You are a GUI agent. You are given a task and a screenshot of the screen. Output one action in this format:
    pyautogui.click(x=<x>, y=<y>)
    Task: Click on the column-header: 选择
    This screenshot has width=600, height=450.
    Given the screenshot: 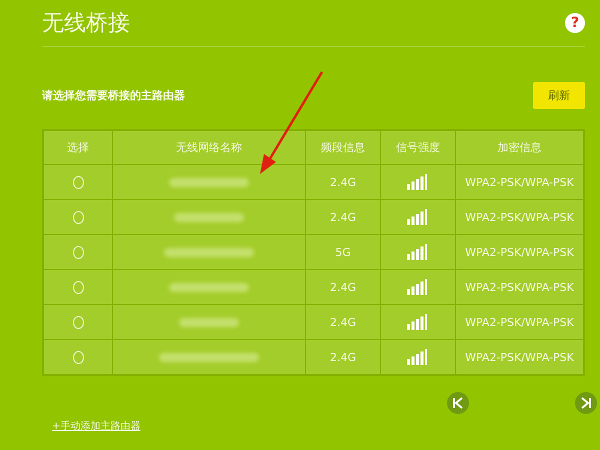 What is the action you would take?
    pyautogui.click(x=77, y=147)
    